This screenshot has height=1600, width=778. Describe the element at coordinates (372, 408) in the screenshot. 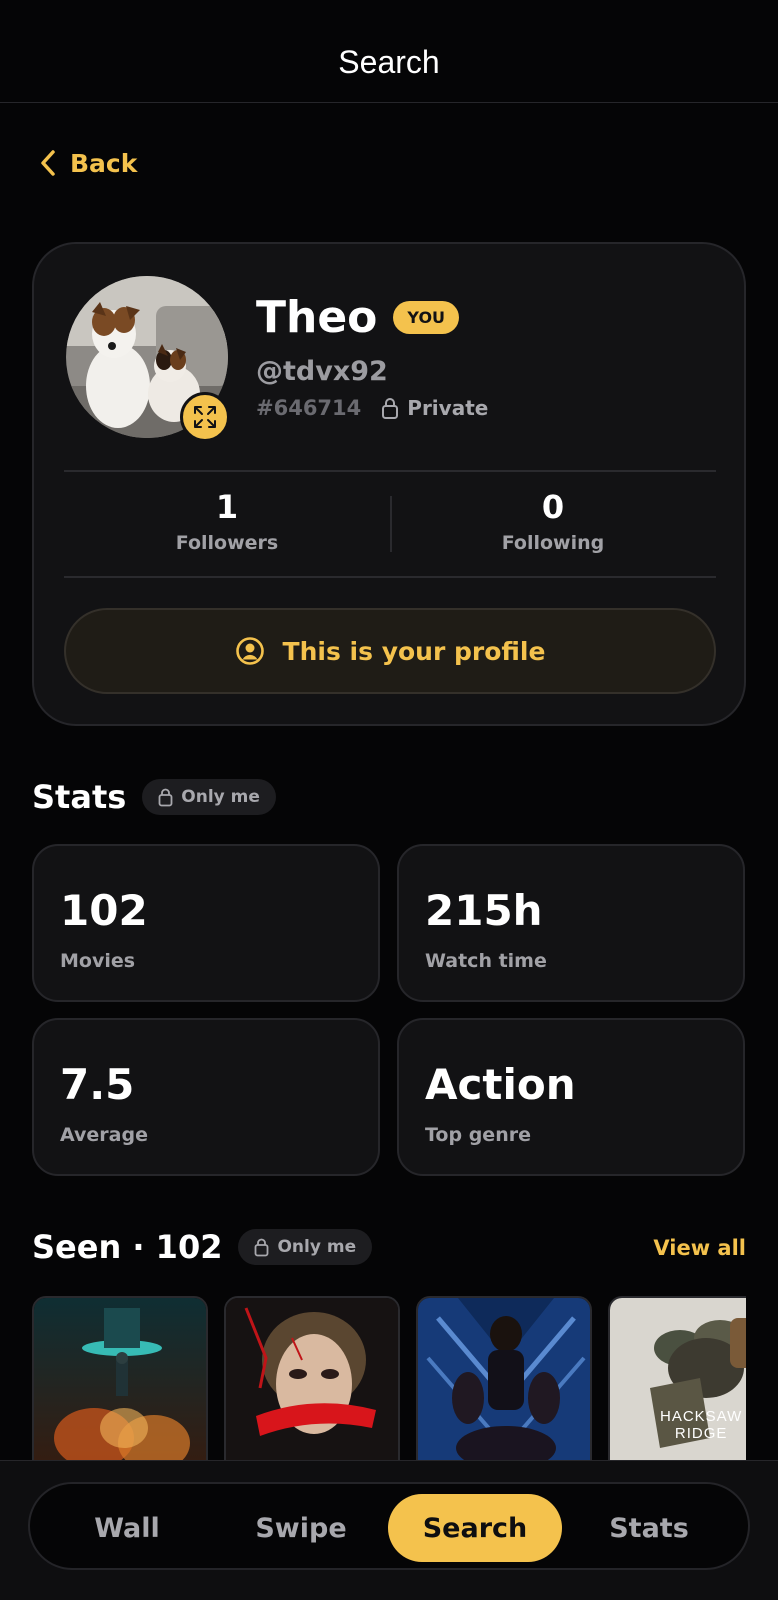

I see `profile-meta: #646714 Private` at that location.